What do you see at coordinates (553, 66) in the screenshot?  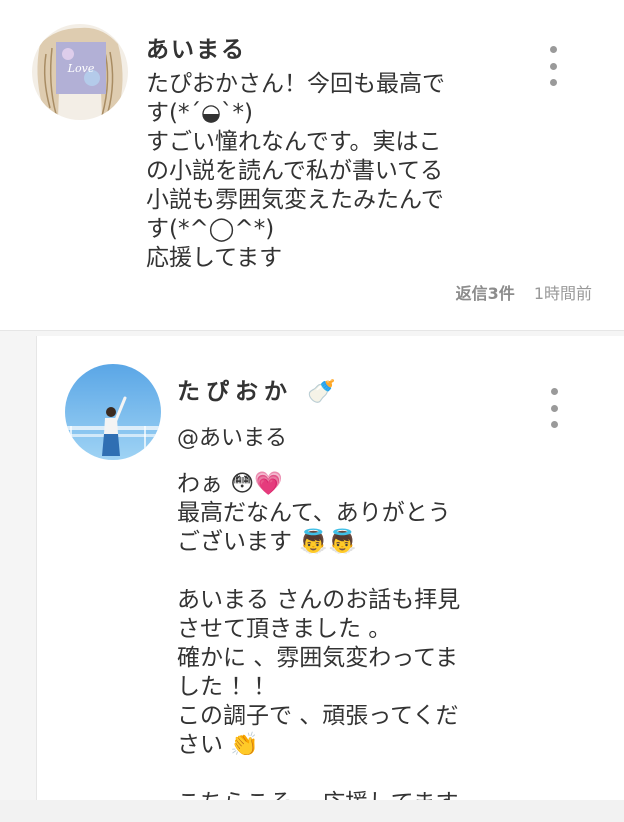 I see `kebab-menu-icon` at bounding box center [553, 66].